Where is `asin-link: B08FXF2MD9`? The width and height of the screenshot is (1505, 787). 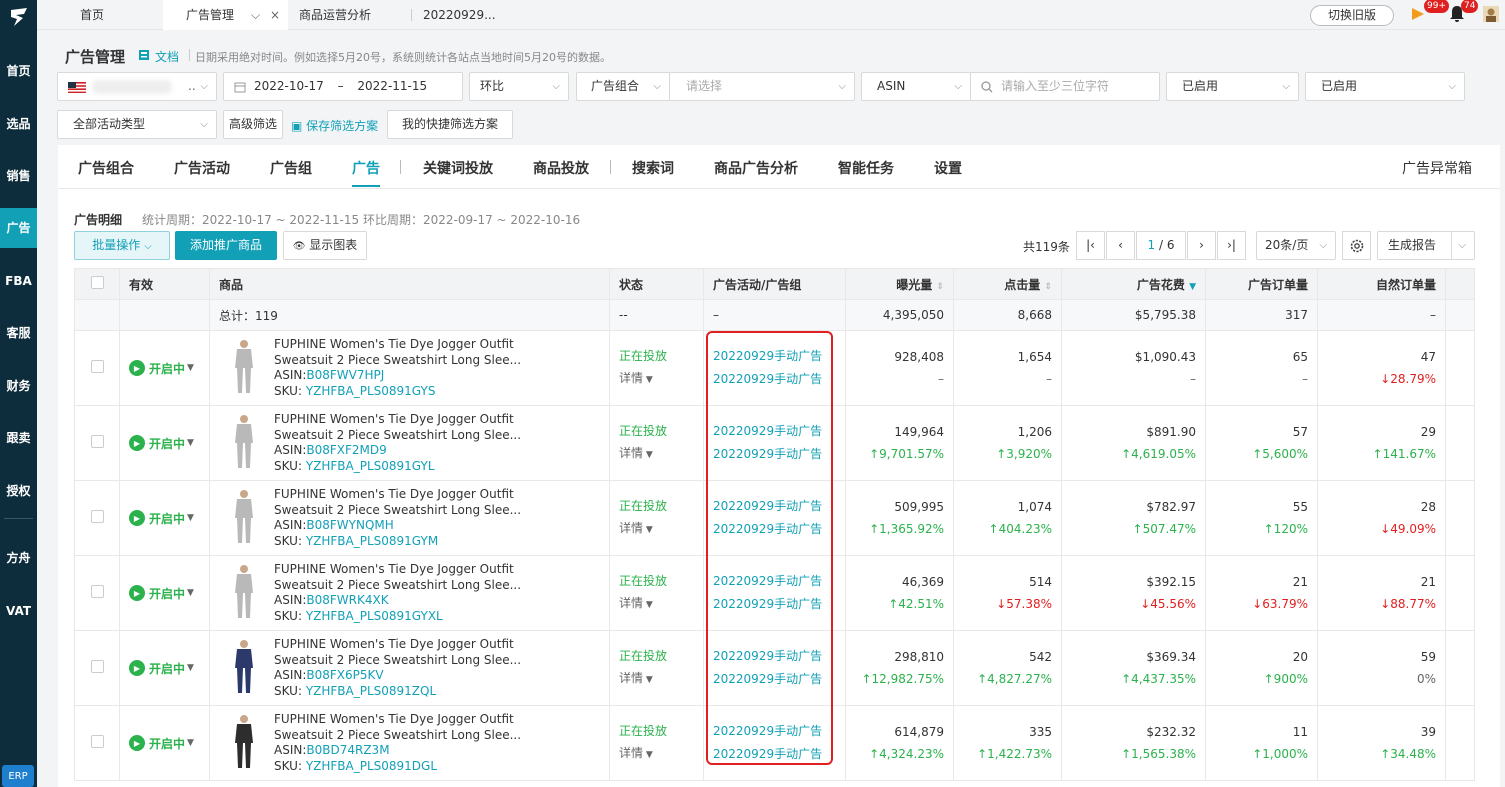 asin-link: B08FXF2MD9 is located at coordinates (346, 450).